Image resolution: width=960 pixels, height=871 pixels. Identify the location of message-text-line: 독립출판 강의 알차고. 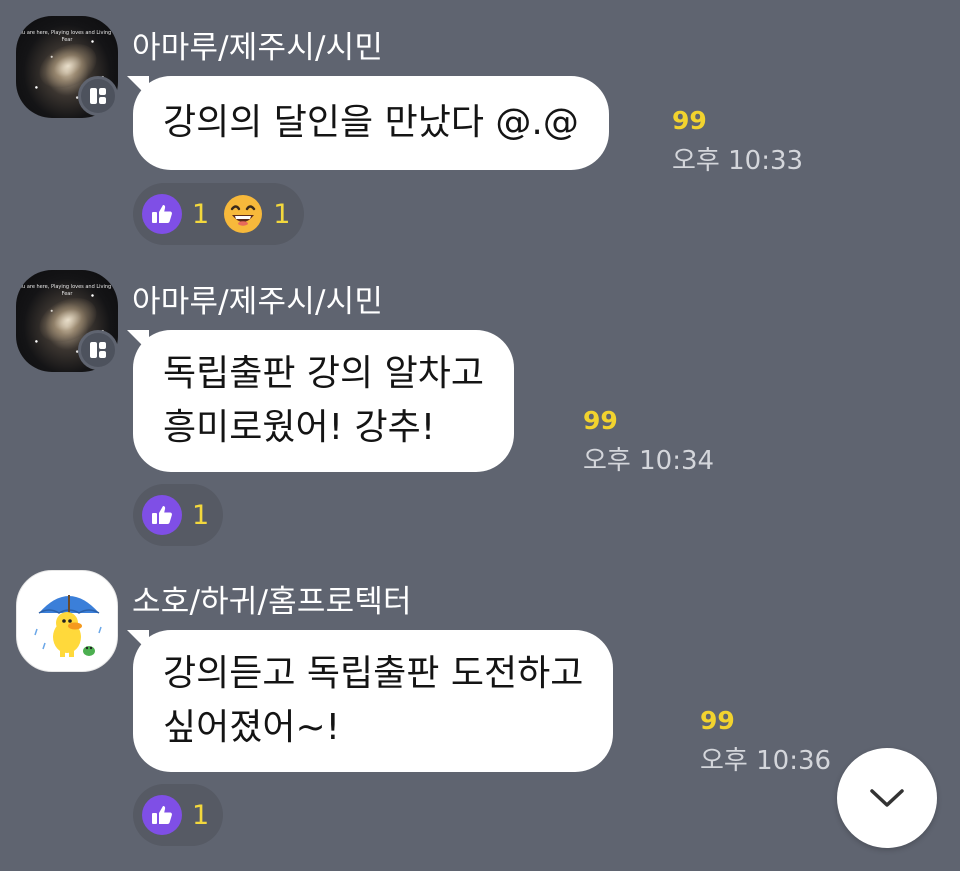
(323, 373).